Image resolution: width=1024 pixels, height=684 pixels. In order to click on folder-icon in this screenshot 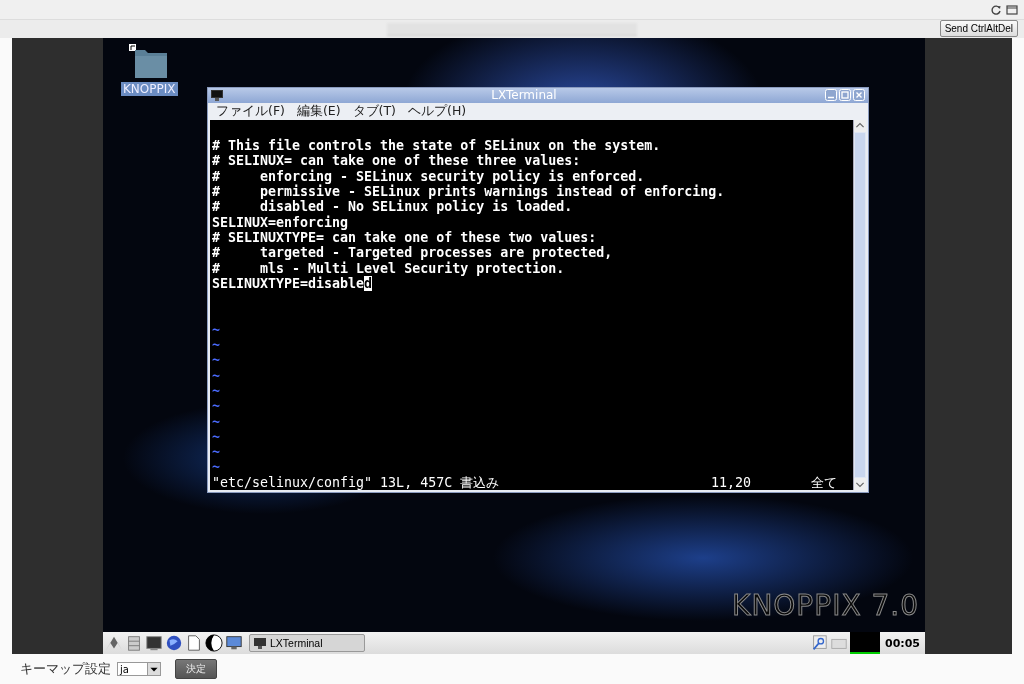, I will do `click(149, 62)`.